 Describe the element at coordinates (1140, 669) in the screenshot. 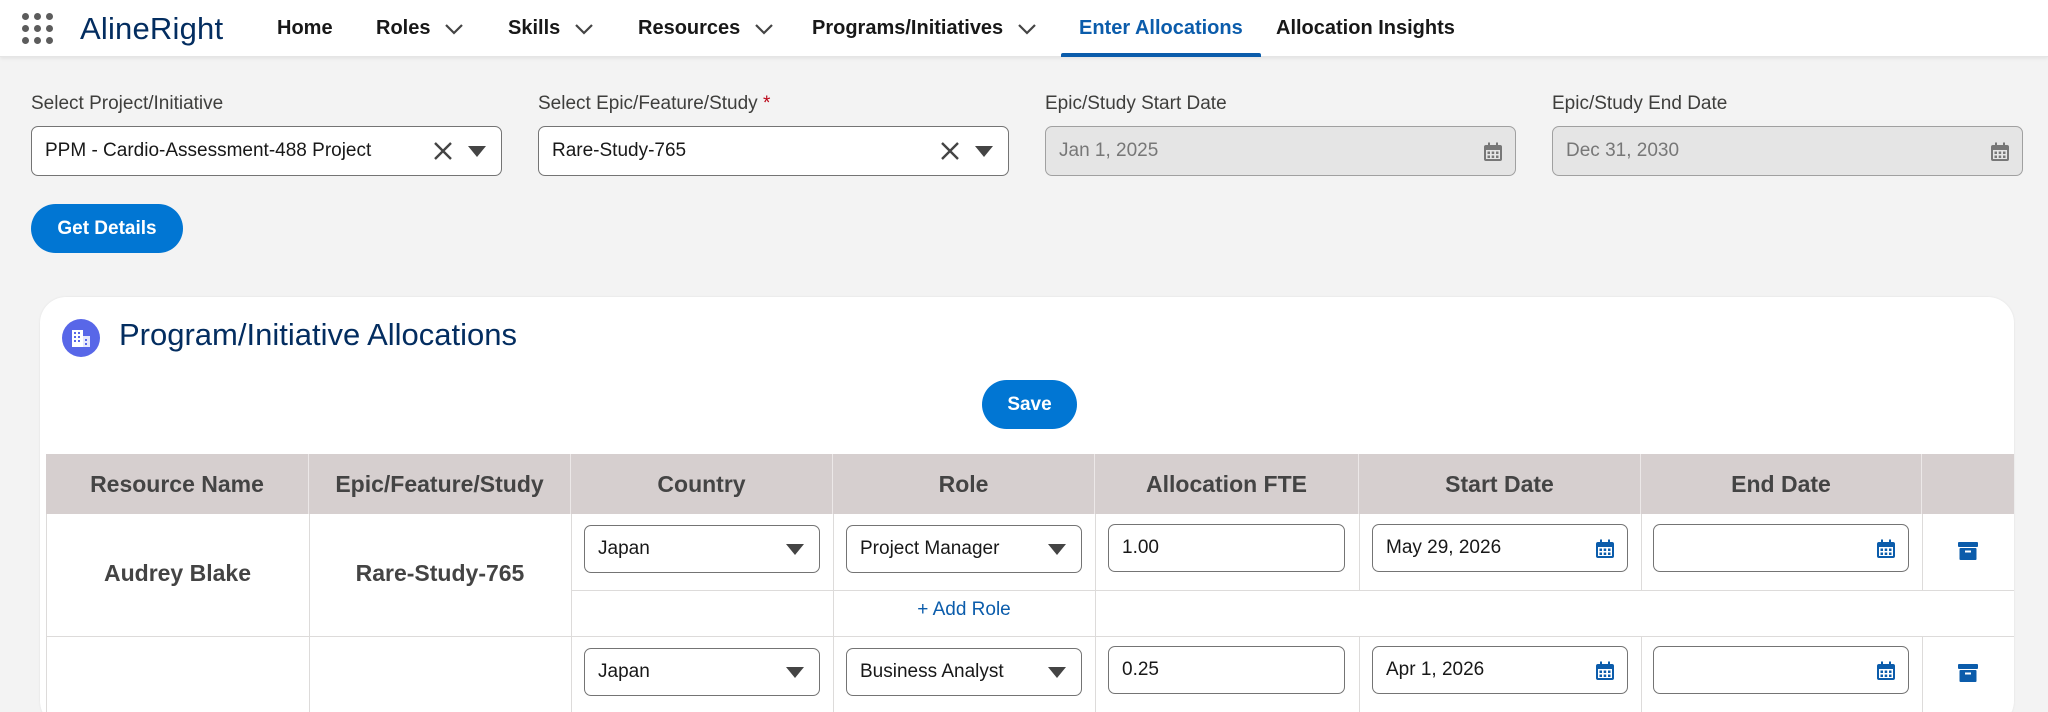

I see `fte-value: 0.25` at that location.